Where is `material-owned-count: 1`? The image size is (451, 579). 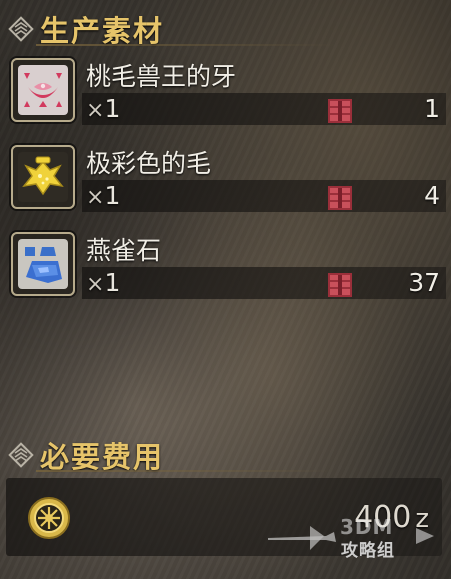
material-owned-count: 1 is located at coordinates (432, 108).